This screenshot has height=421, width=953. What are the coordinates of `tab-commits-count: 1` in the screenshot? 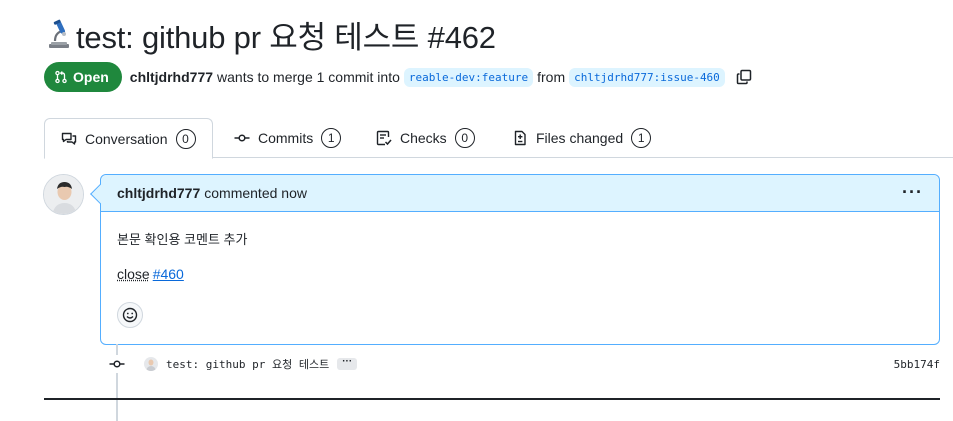 It's located at (331, 138).